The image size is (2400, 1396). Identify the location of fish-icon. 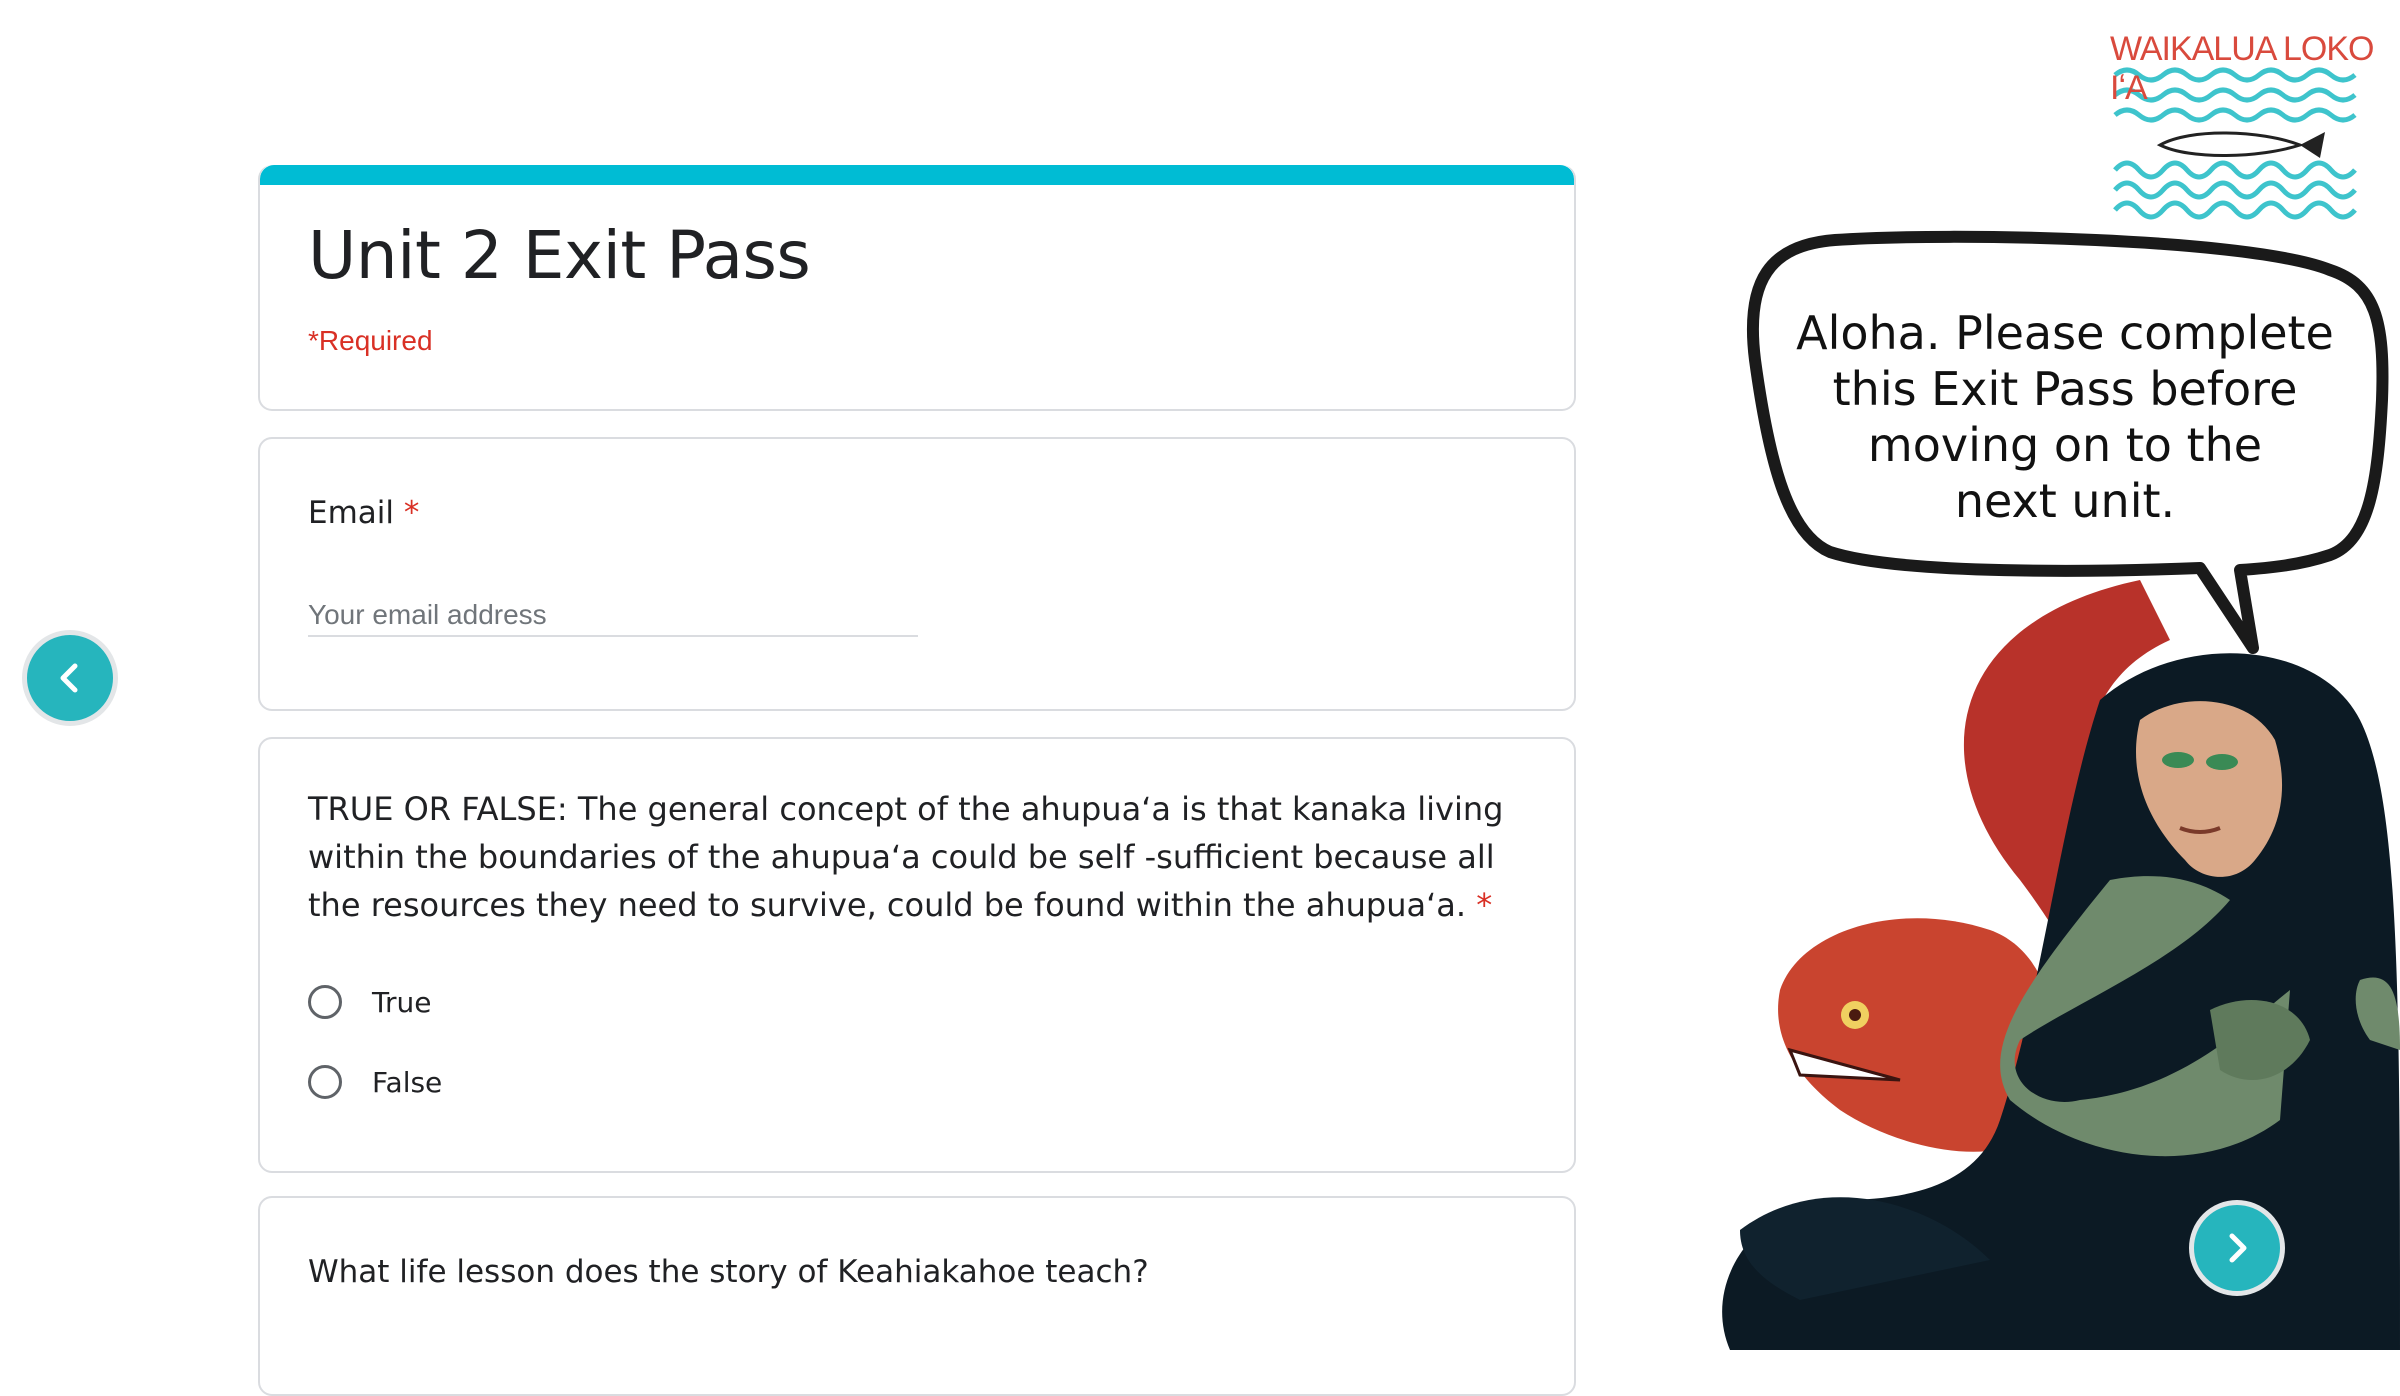
(2240, 144).